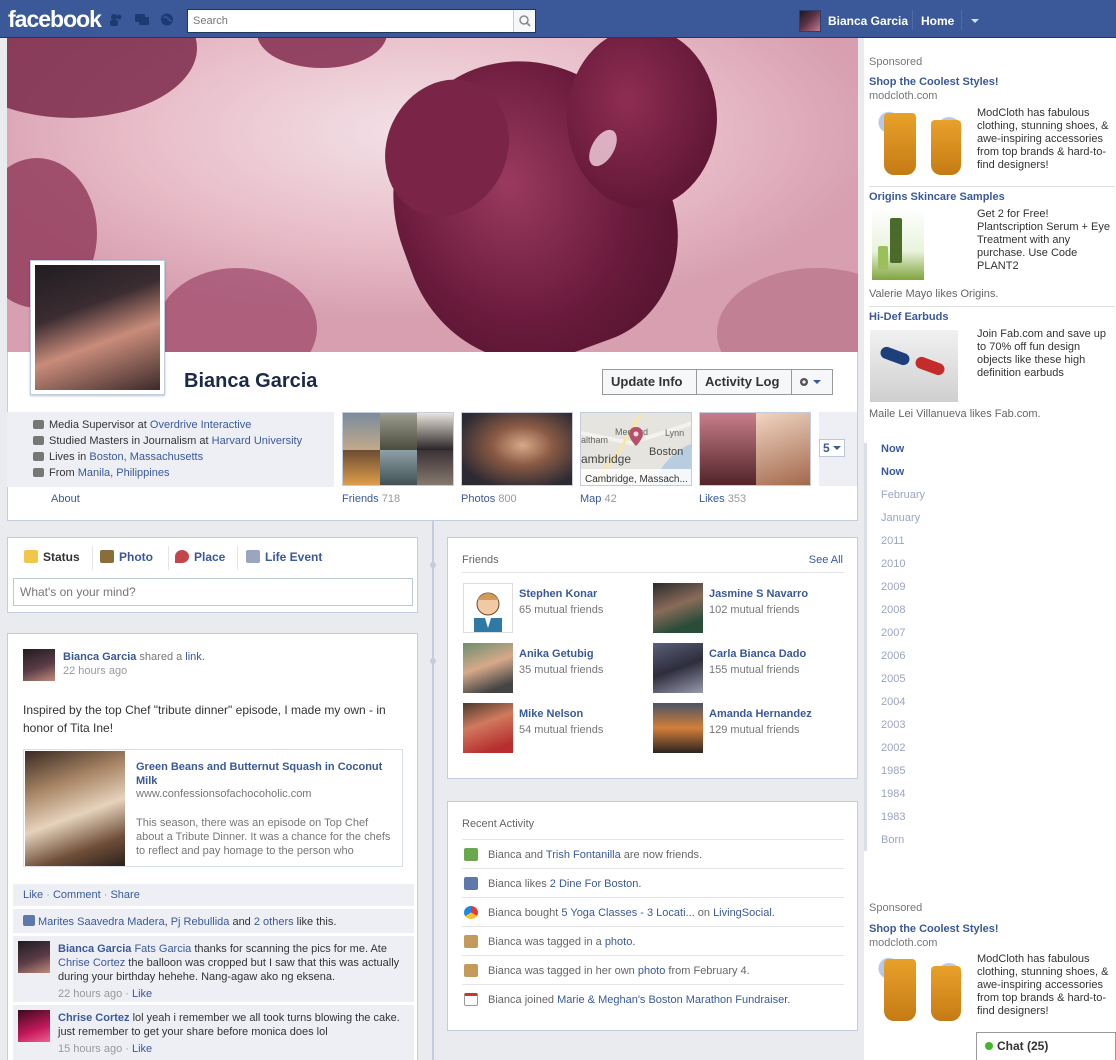 The image size is (1116, 1060). I want to click on profile-name: Bianca Garcia, so click(250, 381).